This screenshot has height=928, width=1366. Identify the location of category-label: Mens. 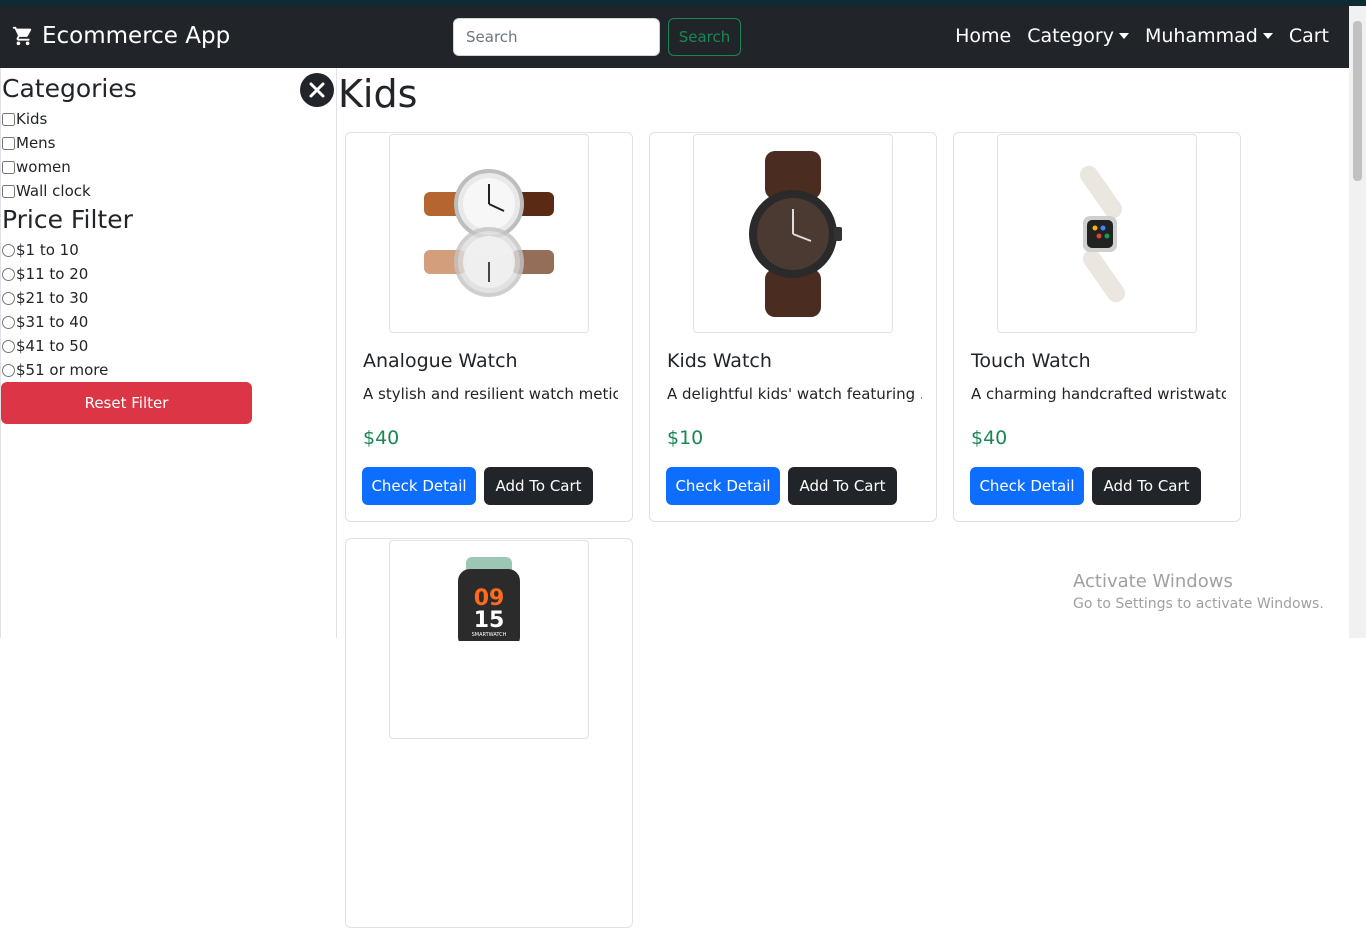
(36, 143).